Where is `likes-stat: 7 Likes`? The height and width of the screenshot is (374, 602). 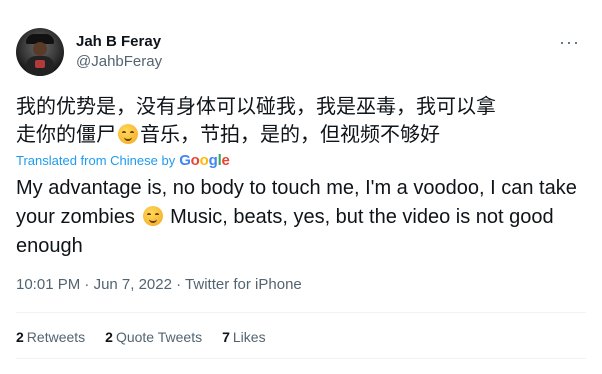
likes-stat: 7 Likes is located at coordinates (243, 337).